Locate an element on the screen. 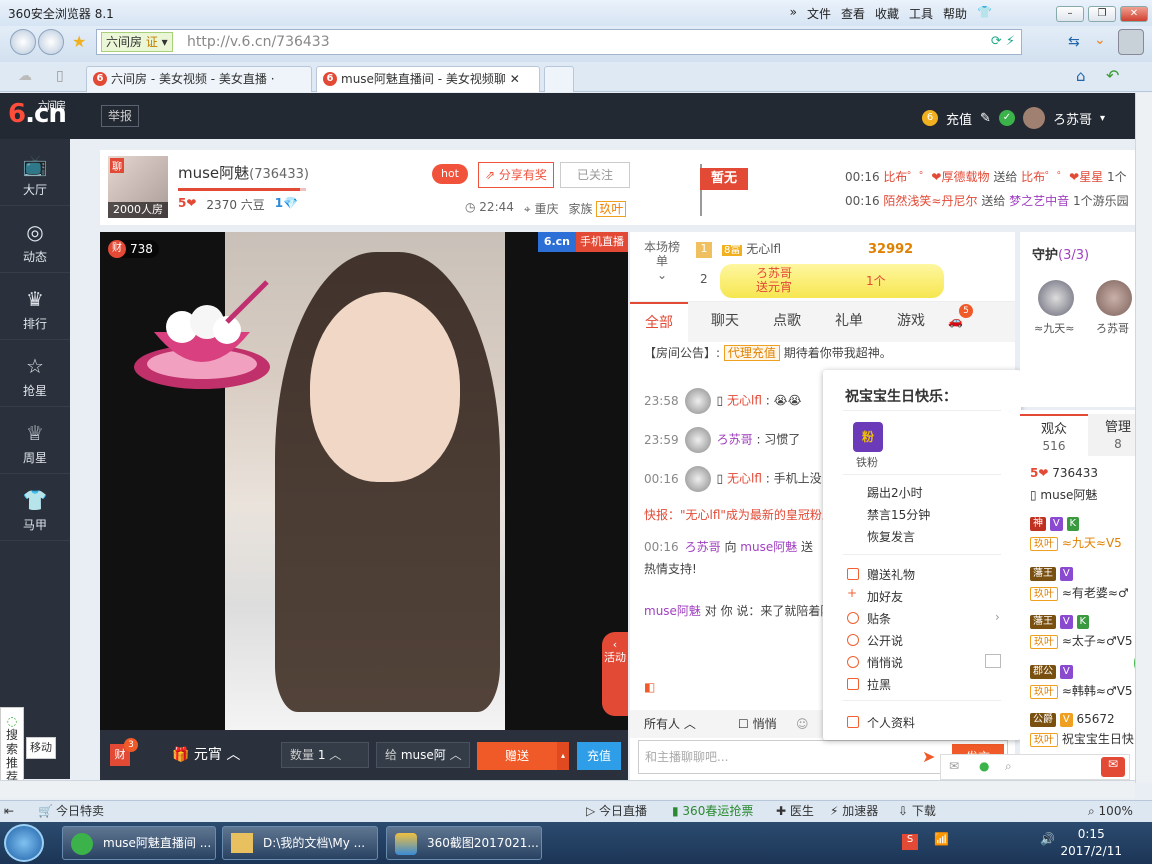 Image resolution: width=1152 pixels, height=864 pixels. mobile-version-button: 移动版 is located at coordinates (41, 748).